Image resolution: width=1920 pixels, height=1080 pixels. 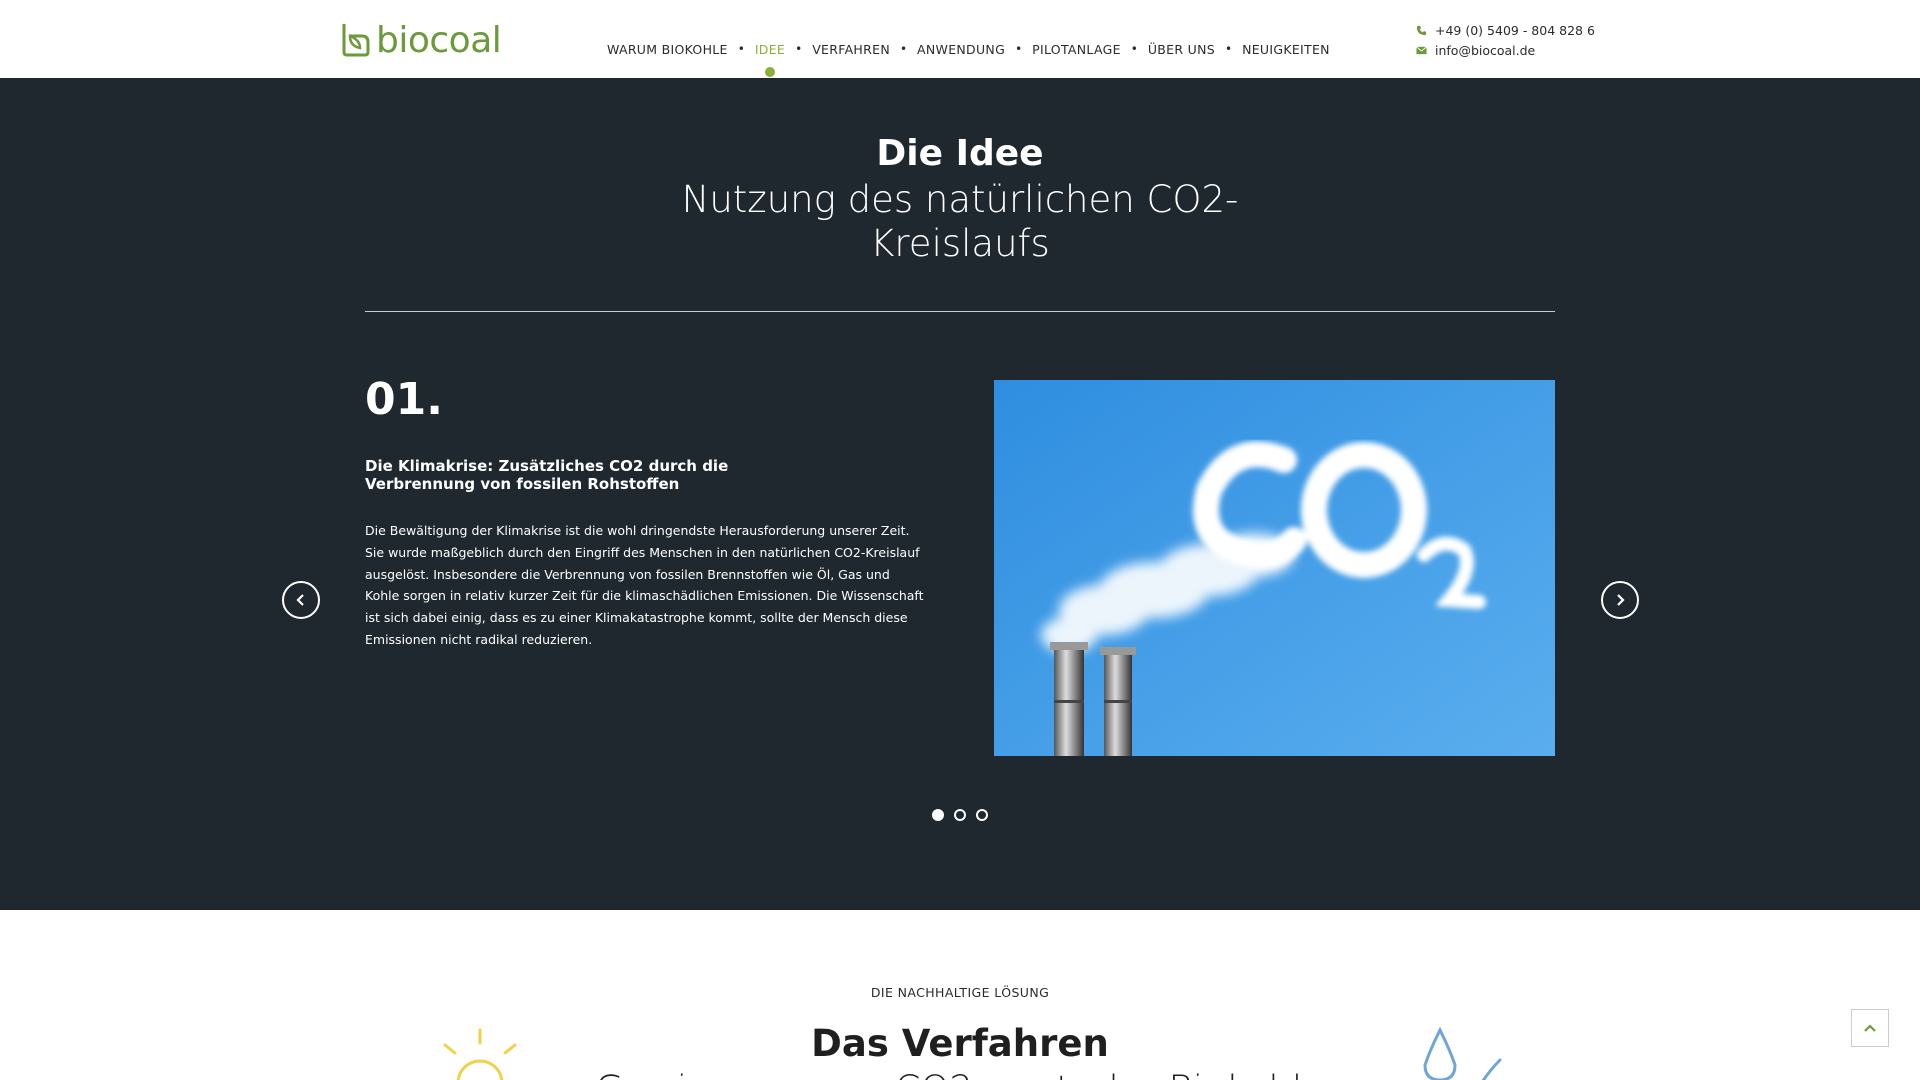 What do you see at coordinates (1286, 49) in the screenshot?
I see `nav-item-neuigkeiten: NEUIGKEITEN` at bounding box center [1286, 49].